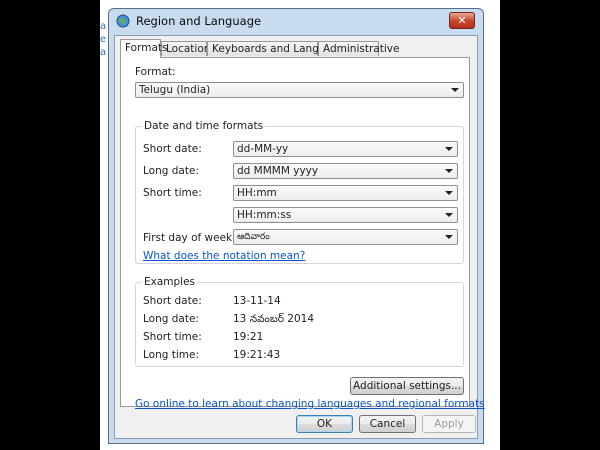 The width and height of the screenshot is (600, 450). What do you see at coordinates (263, 149) in the screenshot?
I see `short-date-format-value: dd-MM-yy` at bounding box center [263, 149].